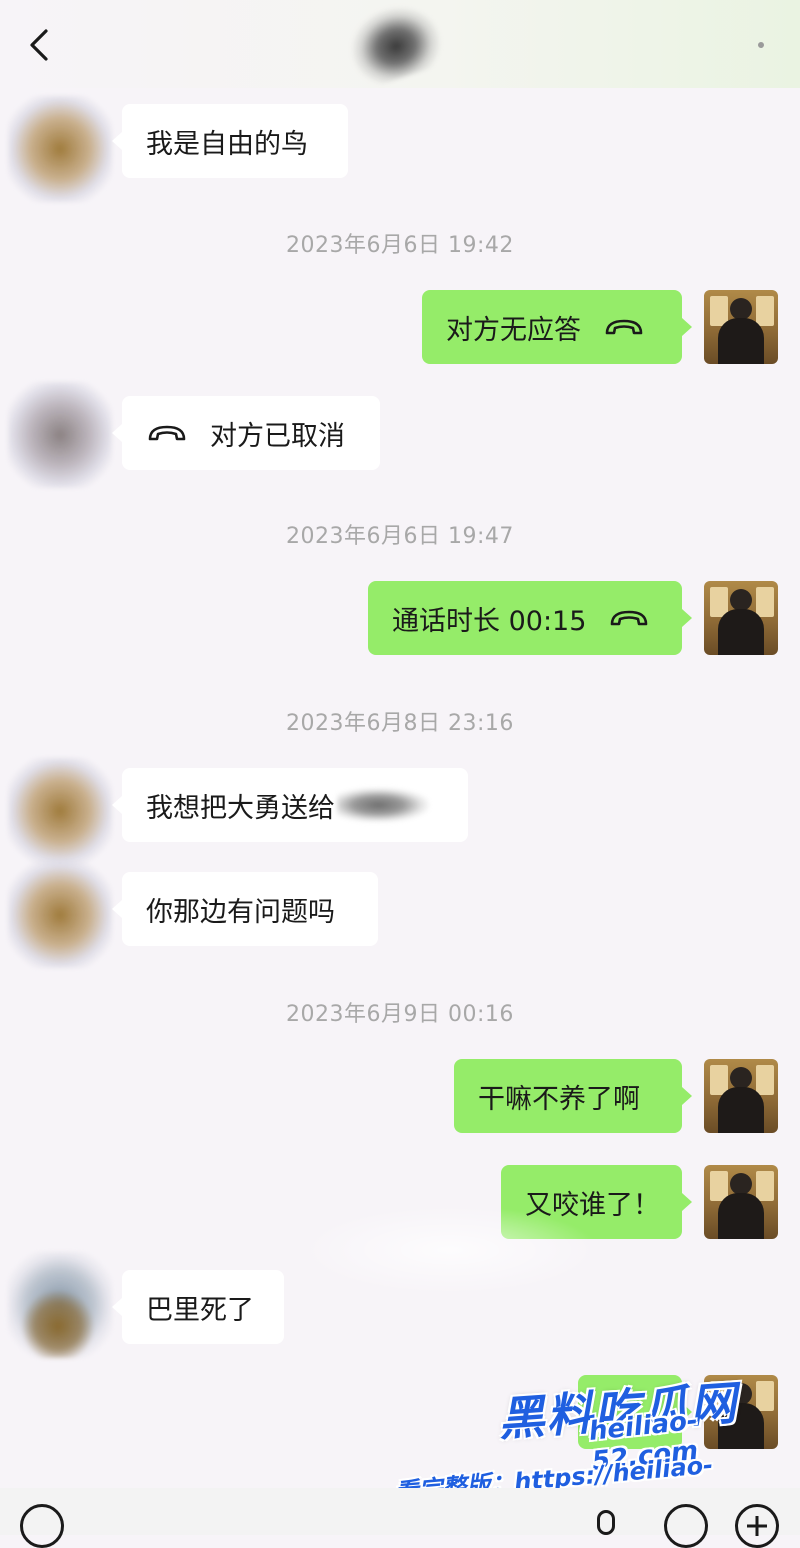 Image resolution: width=800 pixels, height=1548 pixels. I want to click on incoming-message-bubble: 我是自由的鸟, so click(230, 141).